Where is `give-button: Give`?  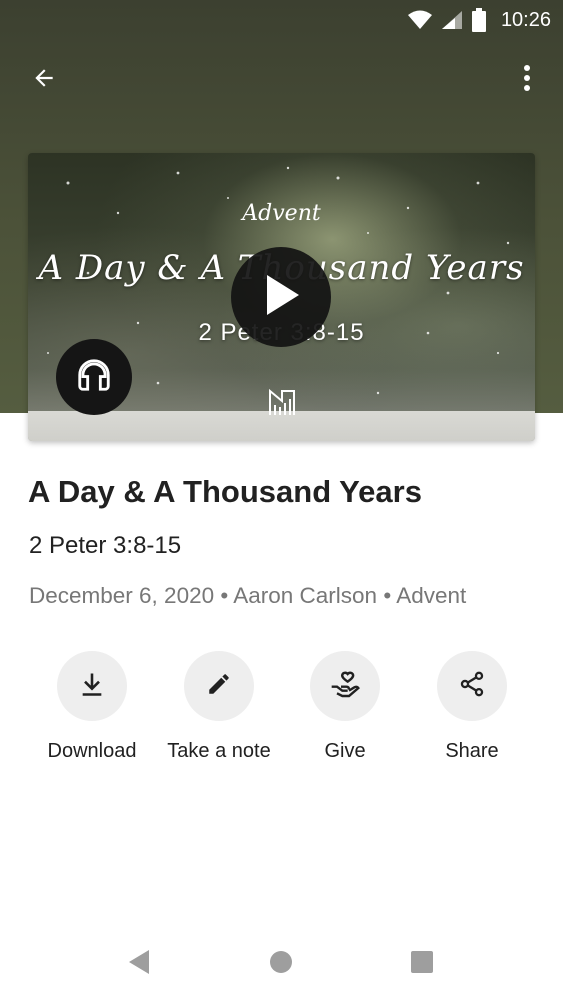 give-button: Give is located at coordinates (345, 707).